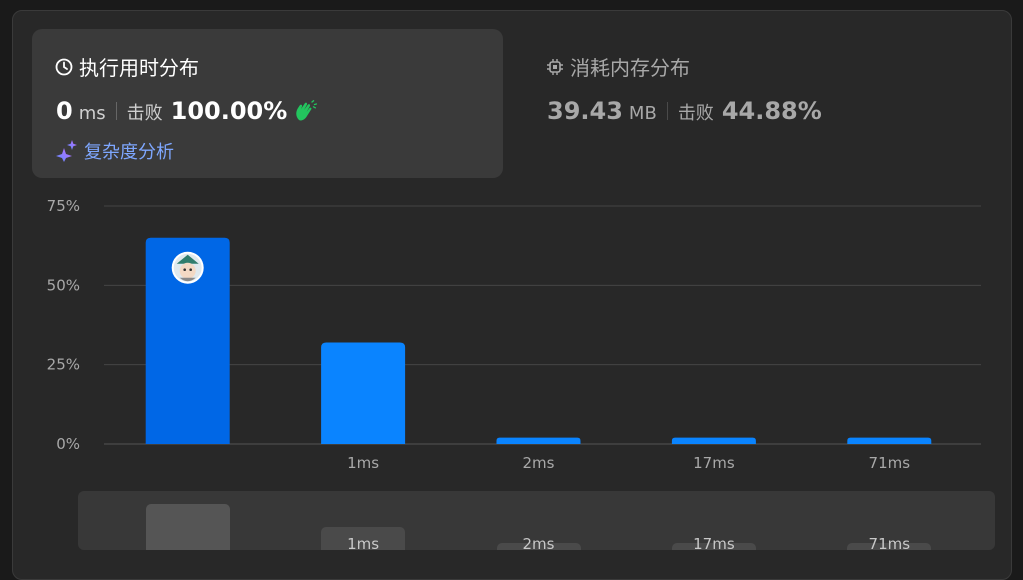  Describe the element at coordinates (63, 285) in the screenshot. I see `y-tick-label: 50%` at that location.